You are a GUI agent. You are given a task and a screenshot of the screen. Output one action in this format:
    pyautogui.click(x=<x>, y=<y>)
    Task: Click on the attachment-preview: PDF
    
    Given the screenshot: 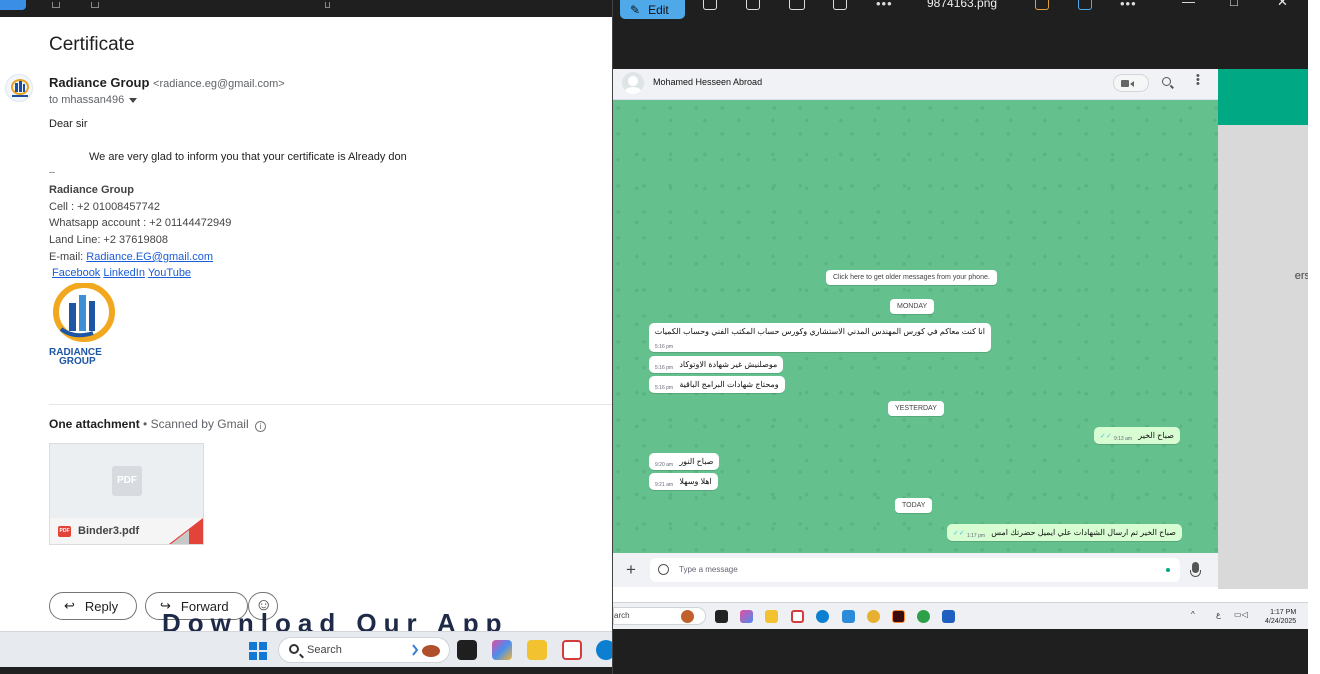 What is the action you would take?
    pyautogui.click(x=126, y=481)
    